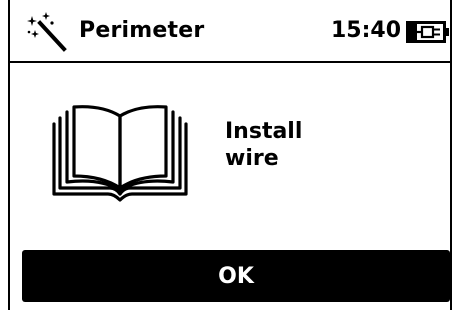 This screenshot has height=310, width=453. I want to click on message-line-1: Install, so click(264, 131).